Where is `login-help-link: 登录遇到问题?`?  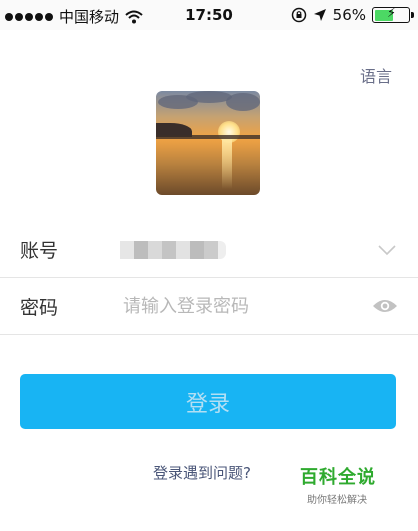 login-help-link: 登录遇到问题? is located at coordinates (202, 472).